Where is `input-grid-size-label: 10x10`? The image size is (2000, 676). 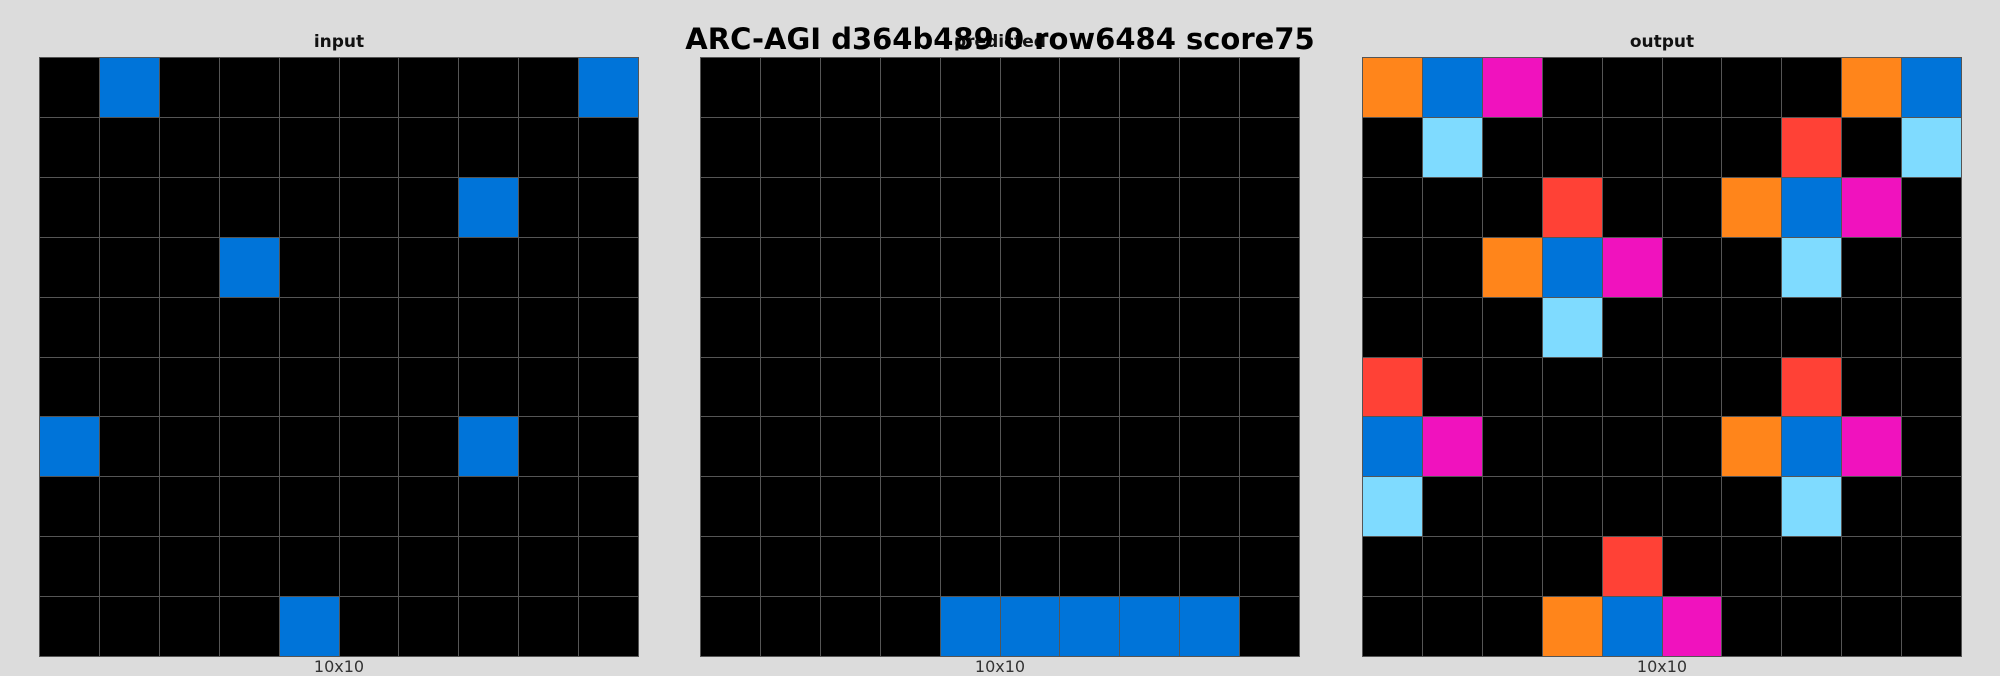
input-grid-size-label: 10x10 is located at coordinates (339, 666).